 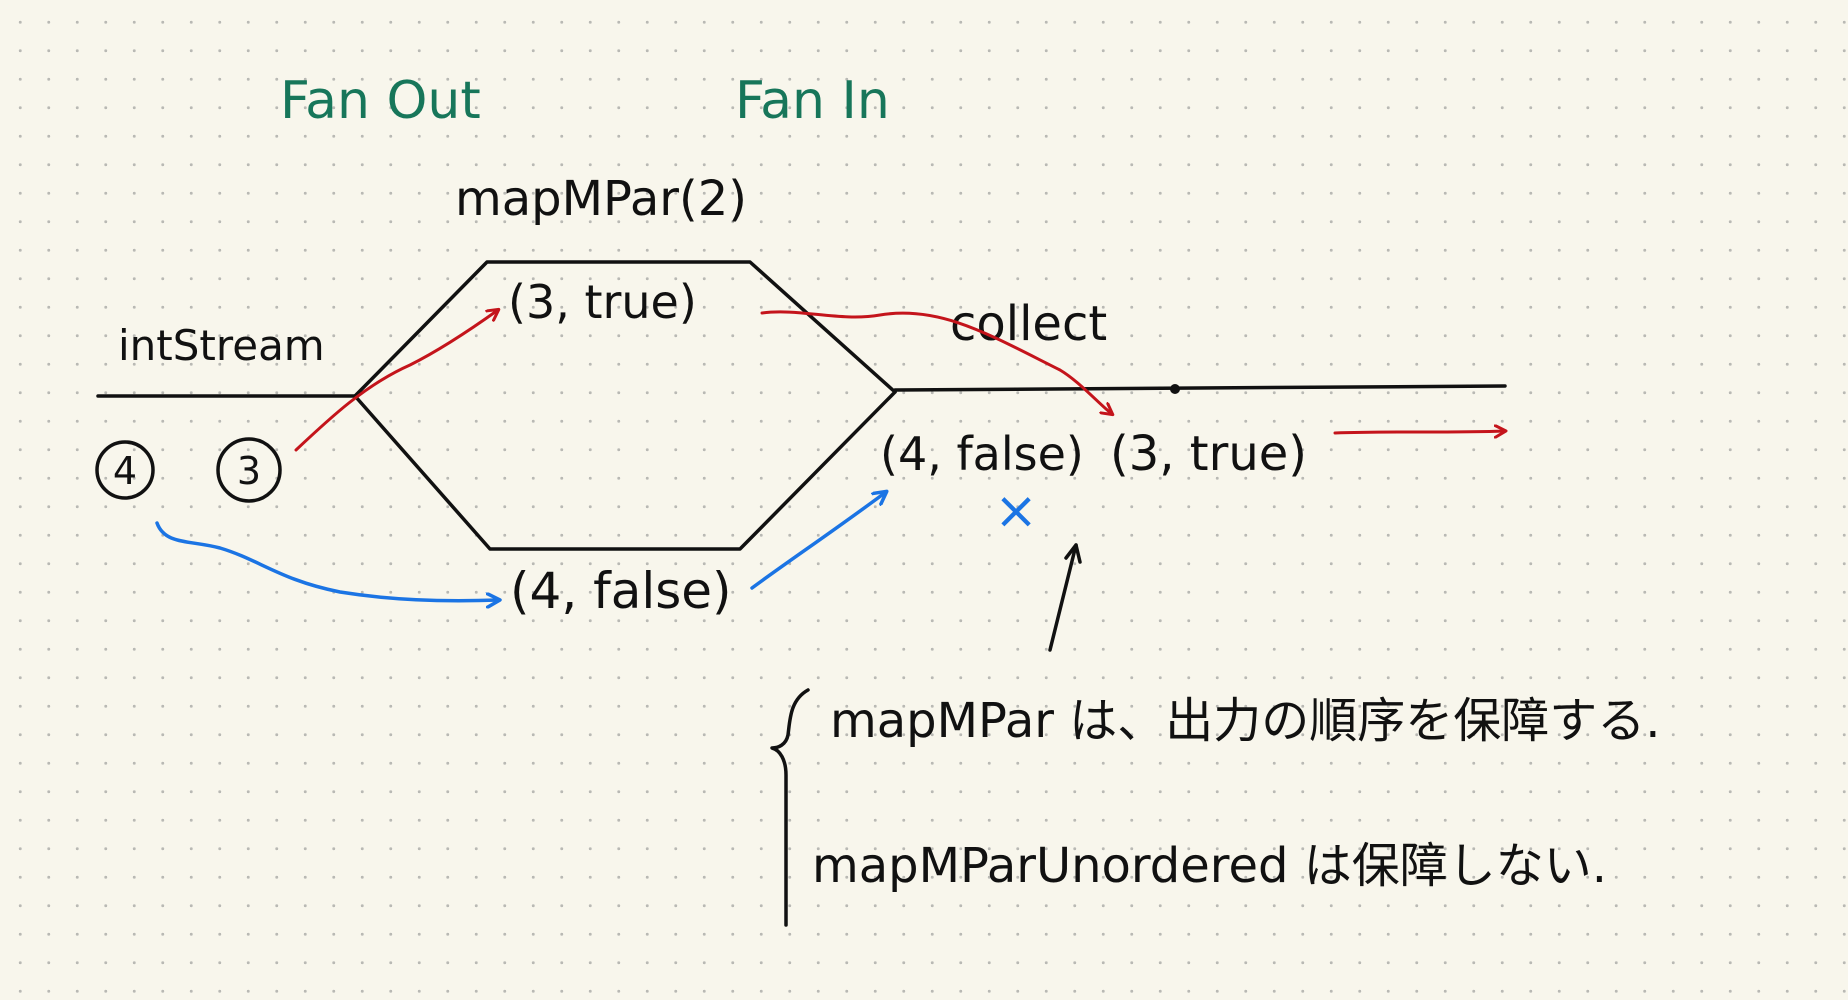 I want to click on upper-lane-value: (3, true), so click(x=602, y=302).